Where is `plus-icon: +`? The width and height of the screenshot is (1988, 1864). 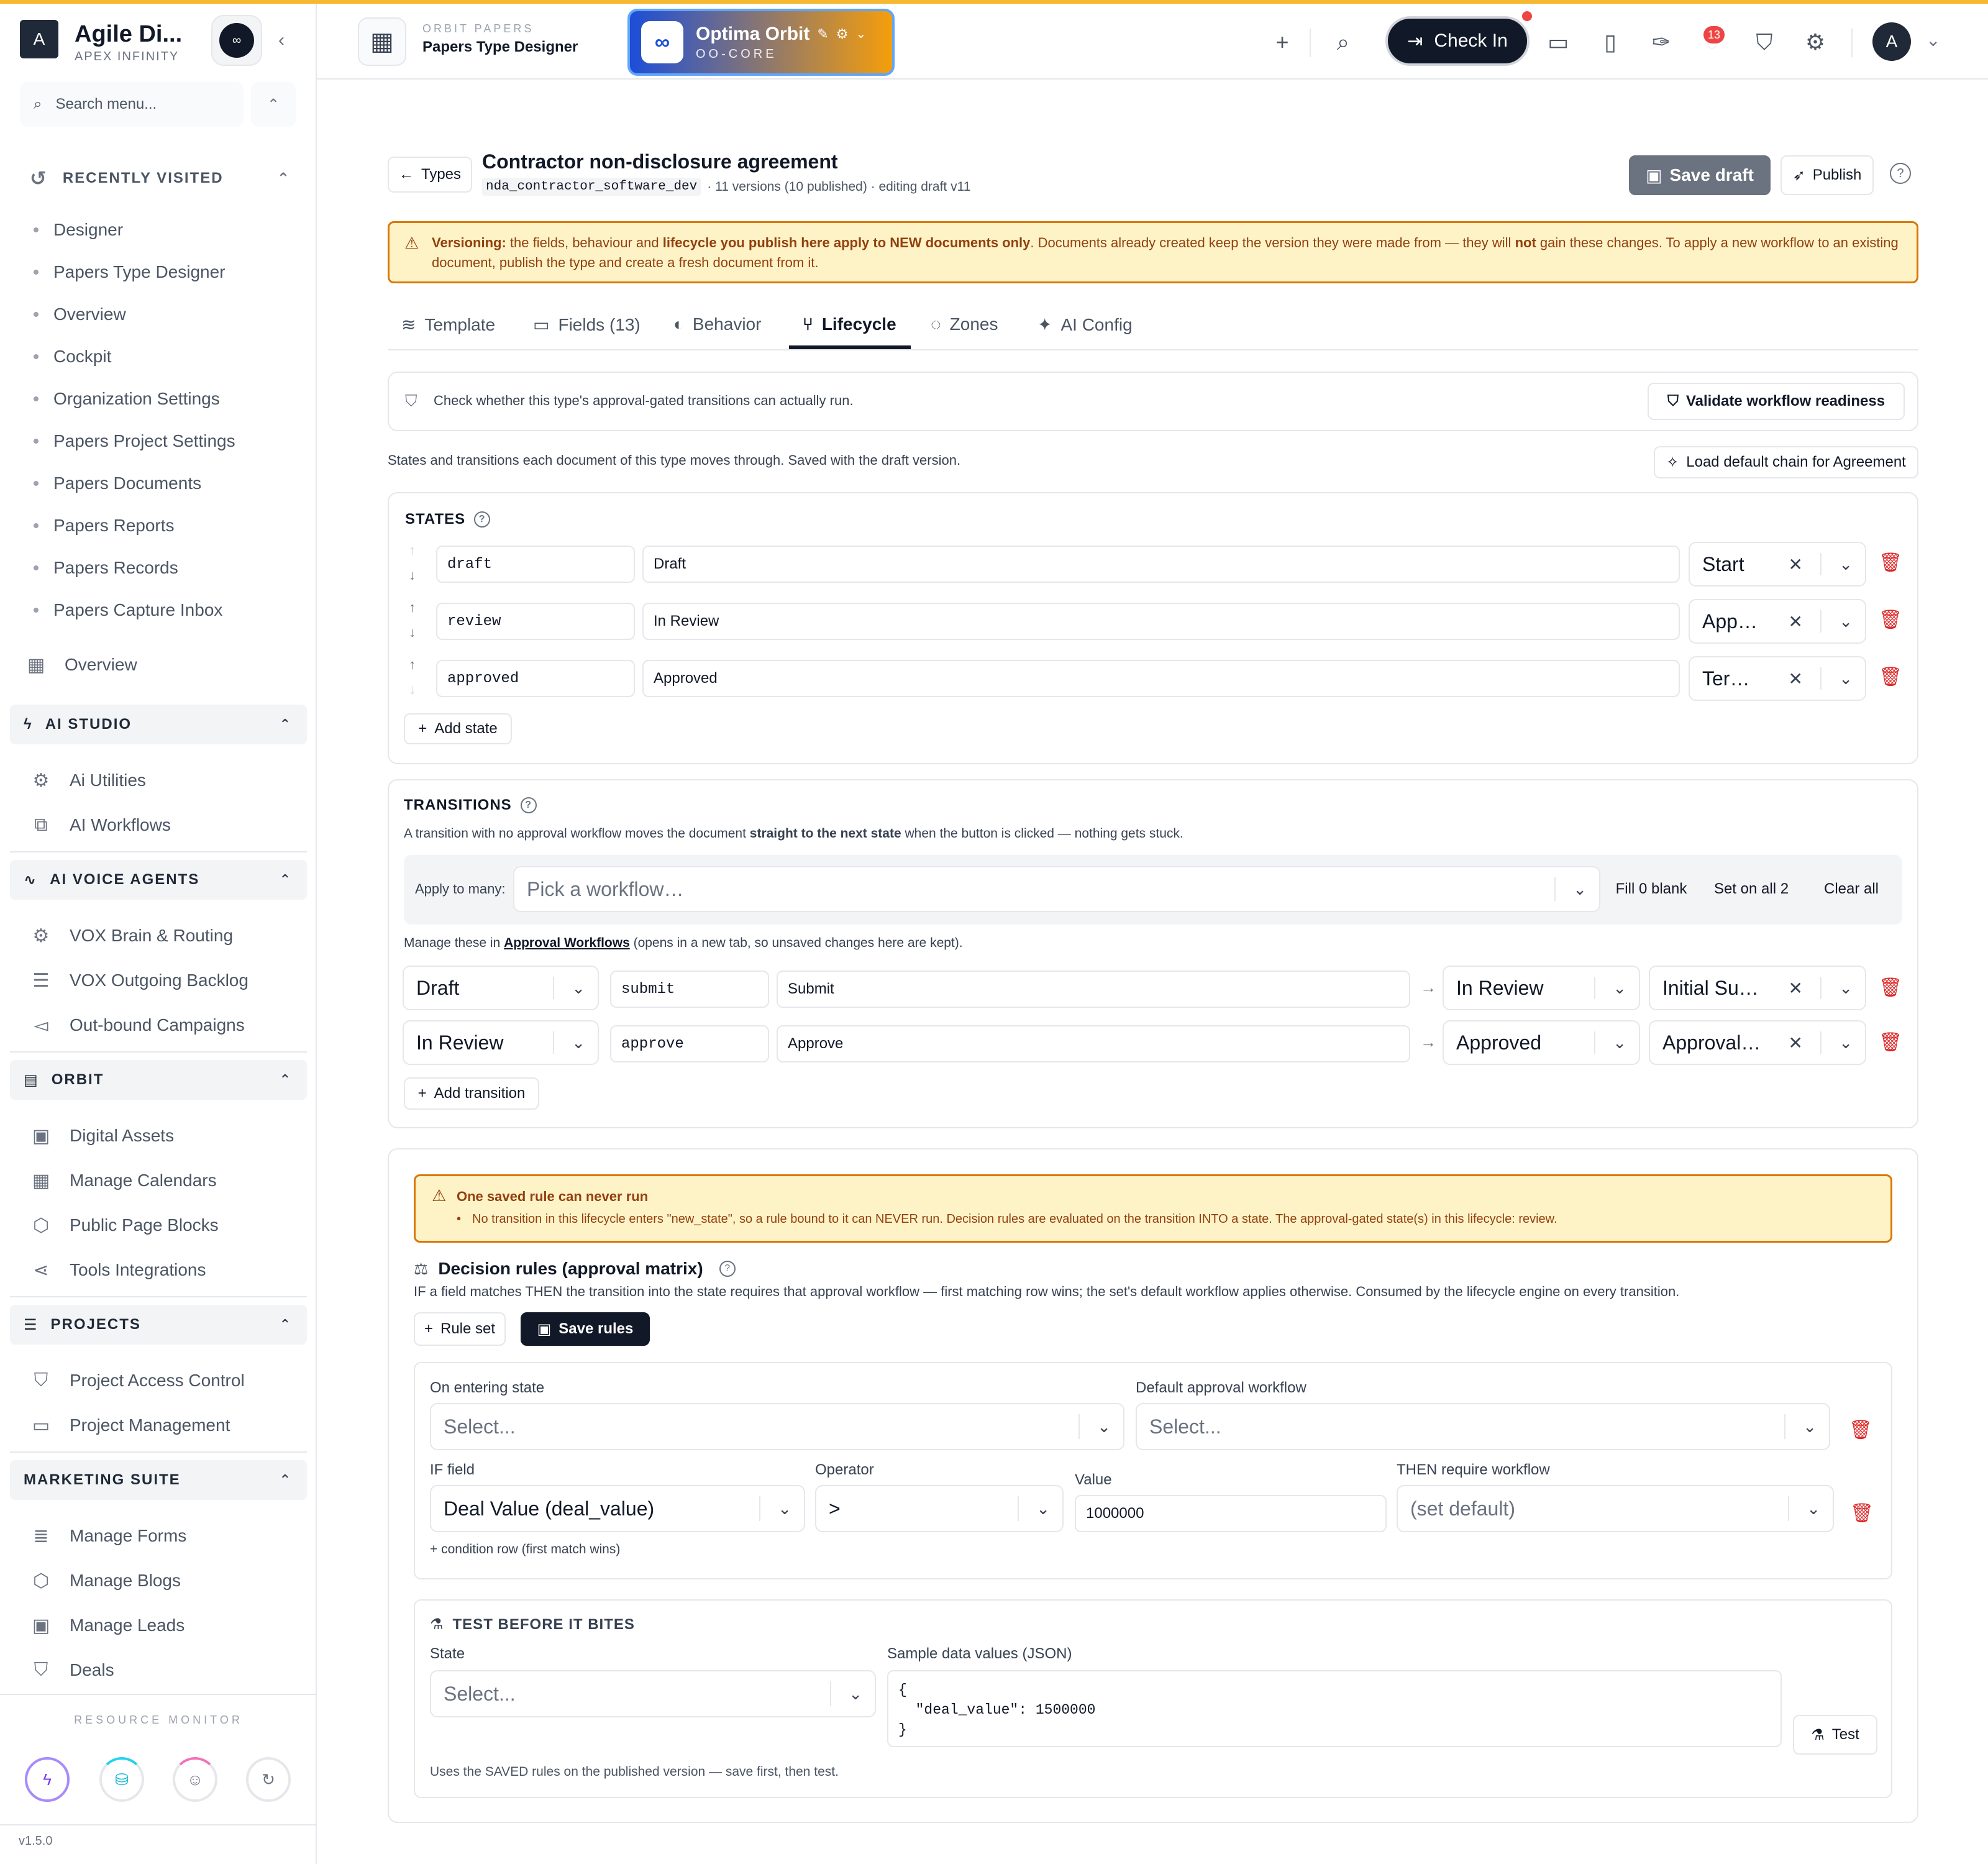
plus-icon: + is located at coordinates (1282, 42).